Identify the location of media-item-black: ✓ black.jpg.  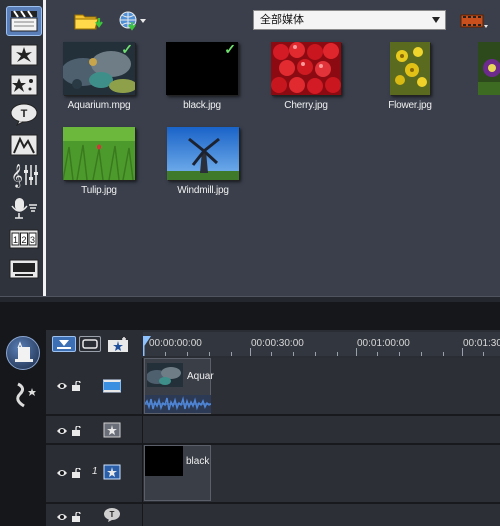
(202, 76).